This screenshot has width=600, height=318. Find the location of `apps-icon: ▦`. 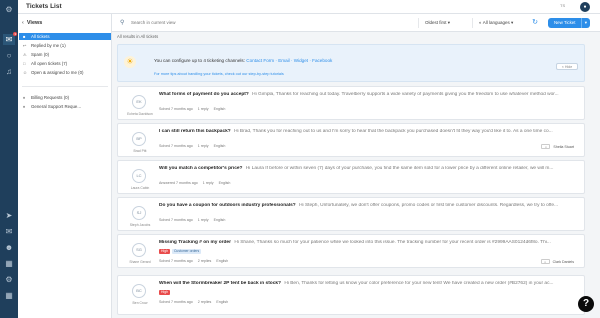

apps-icon: ▦ is located at coordinates (9, 295).